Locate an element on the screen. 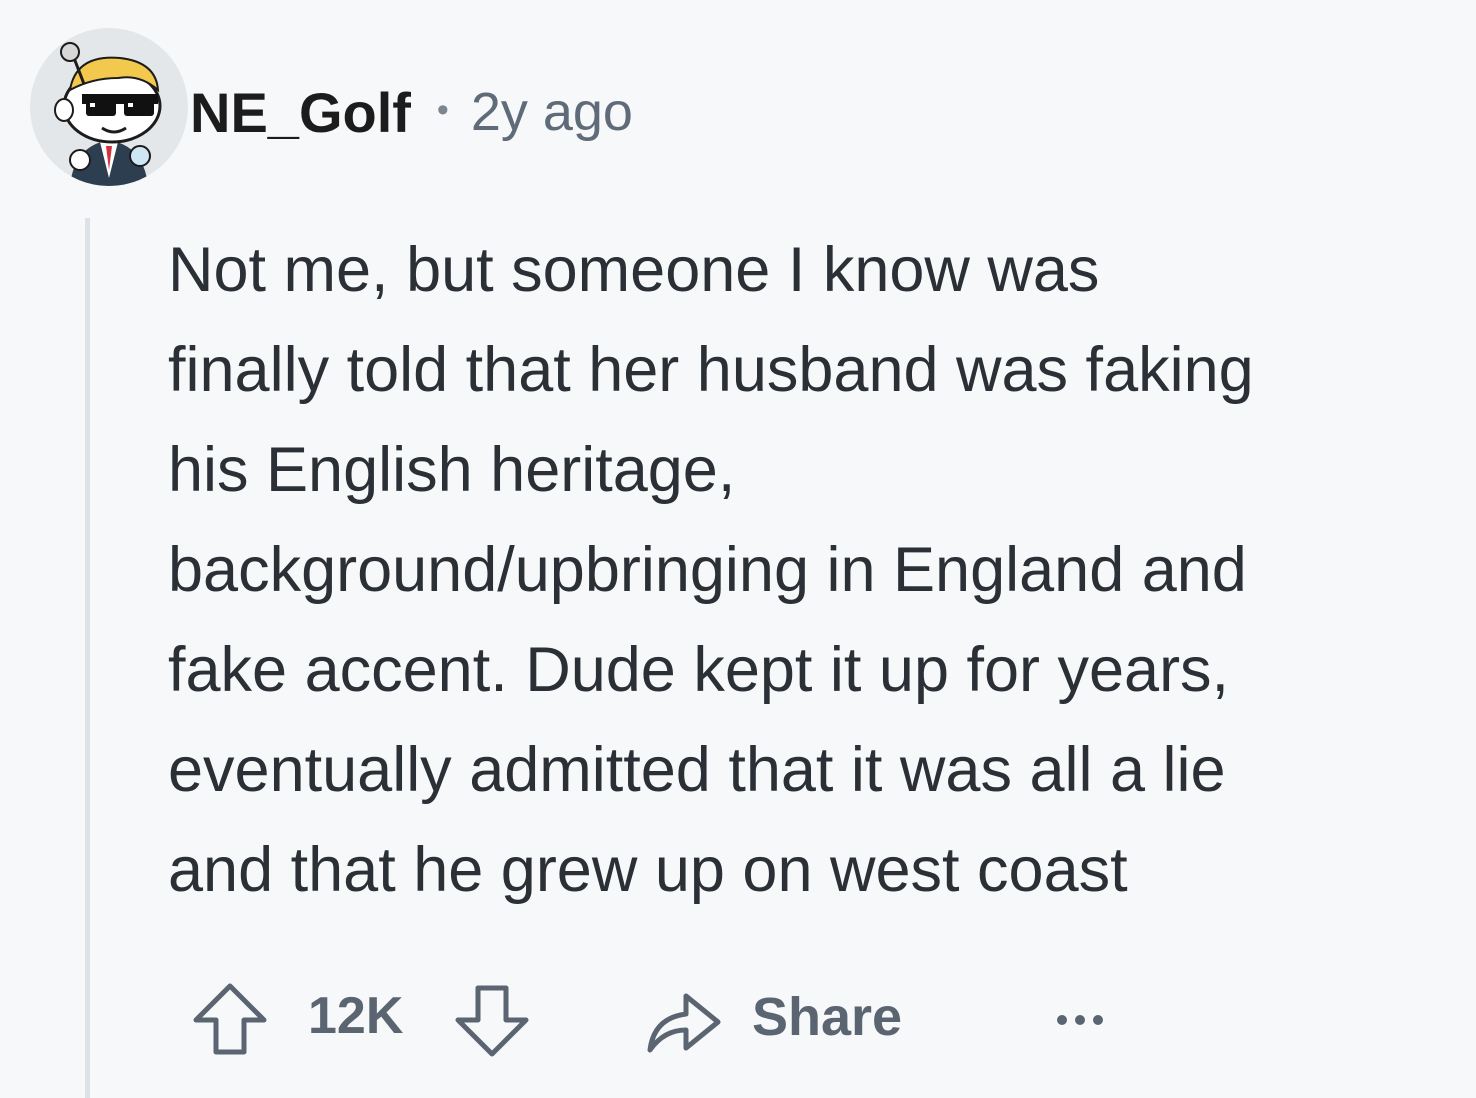 This screenshot has width=1476, height=1098. share-arrow-icon is located at coordinates (682, 1020).